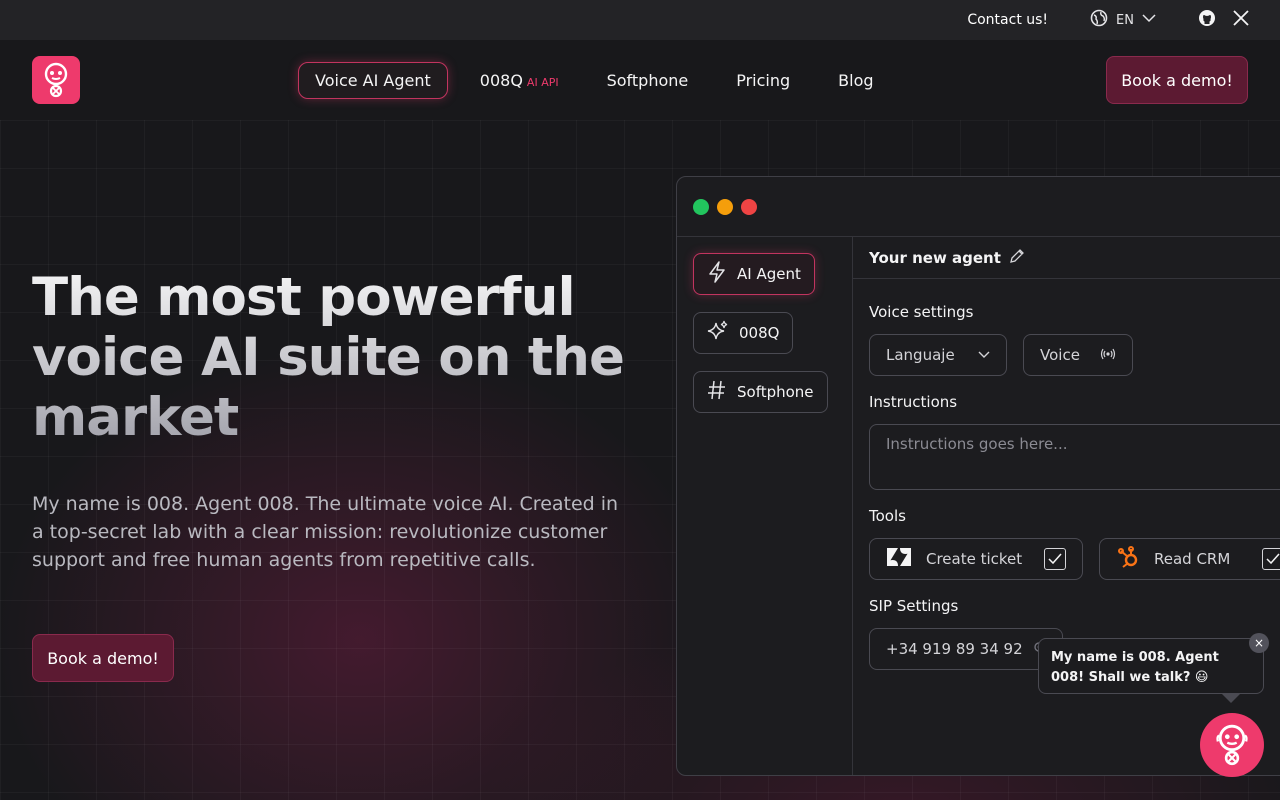 The width and height of the screenshot is (1280, 800). I want to click on close-icon: ×, so click(1259, 643).